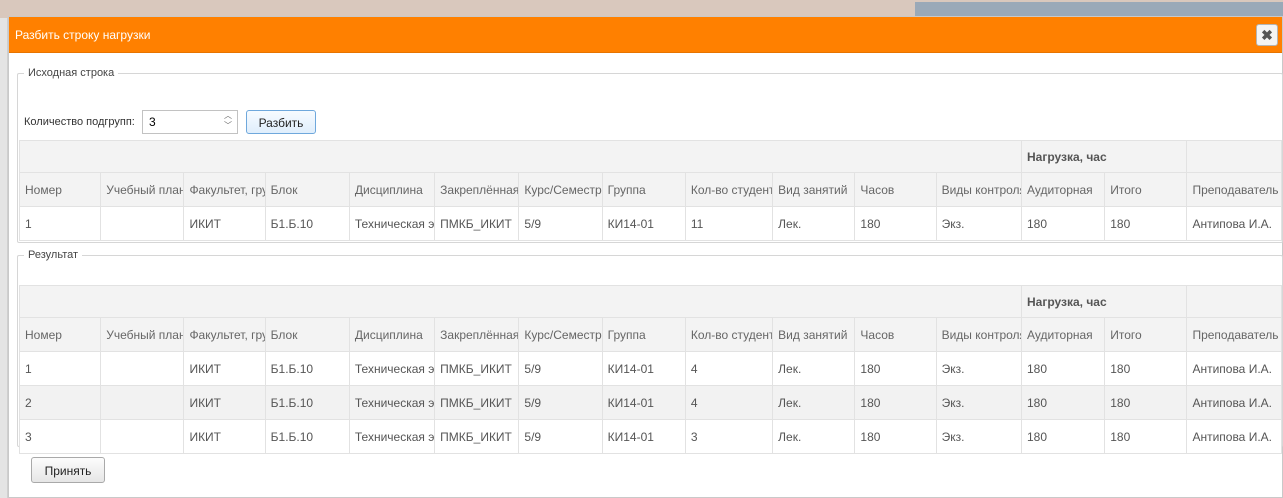 This screenshot has height=498, width=1283. Describe the element at coordinates (228, 122) in the screenshot. I see `spinner-arrows-icon: ︿ ﹀` at that location.